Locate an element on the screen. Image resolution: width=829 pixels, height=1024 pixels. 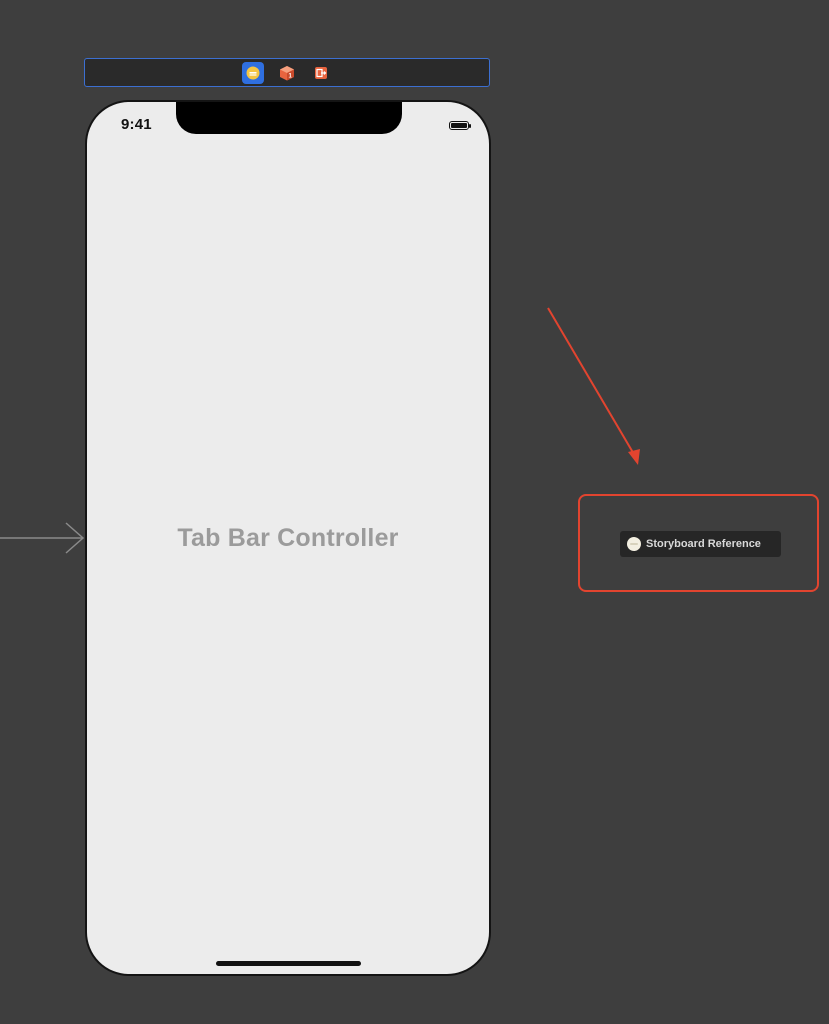
storyboard-reference-icon is located at coordinates (634, 544).